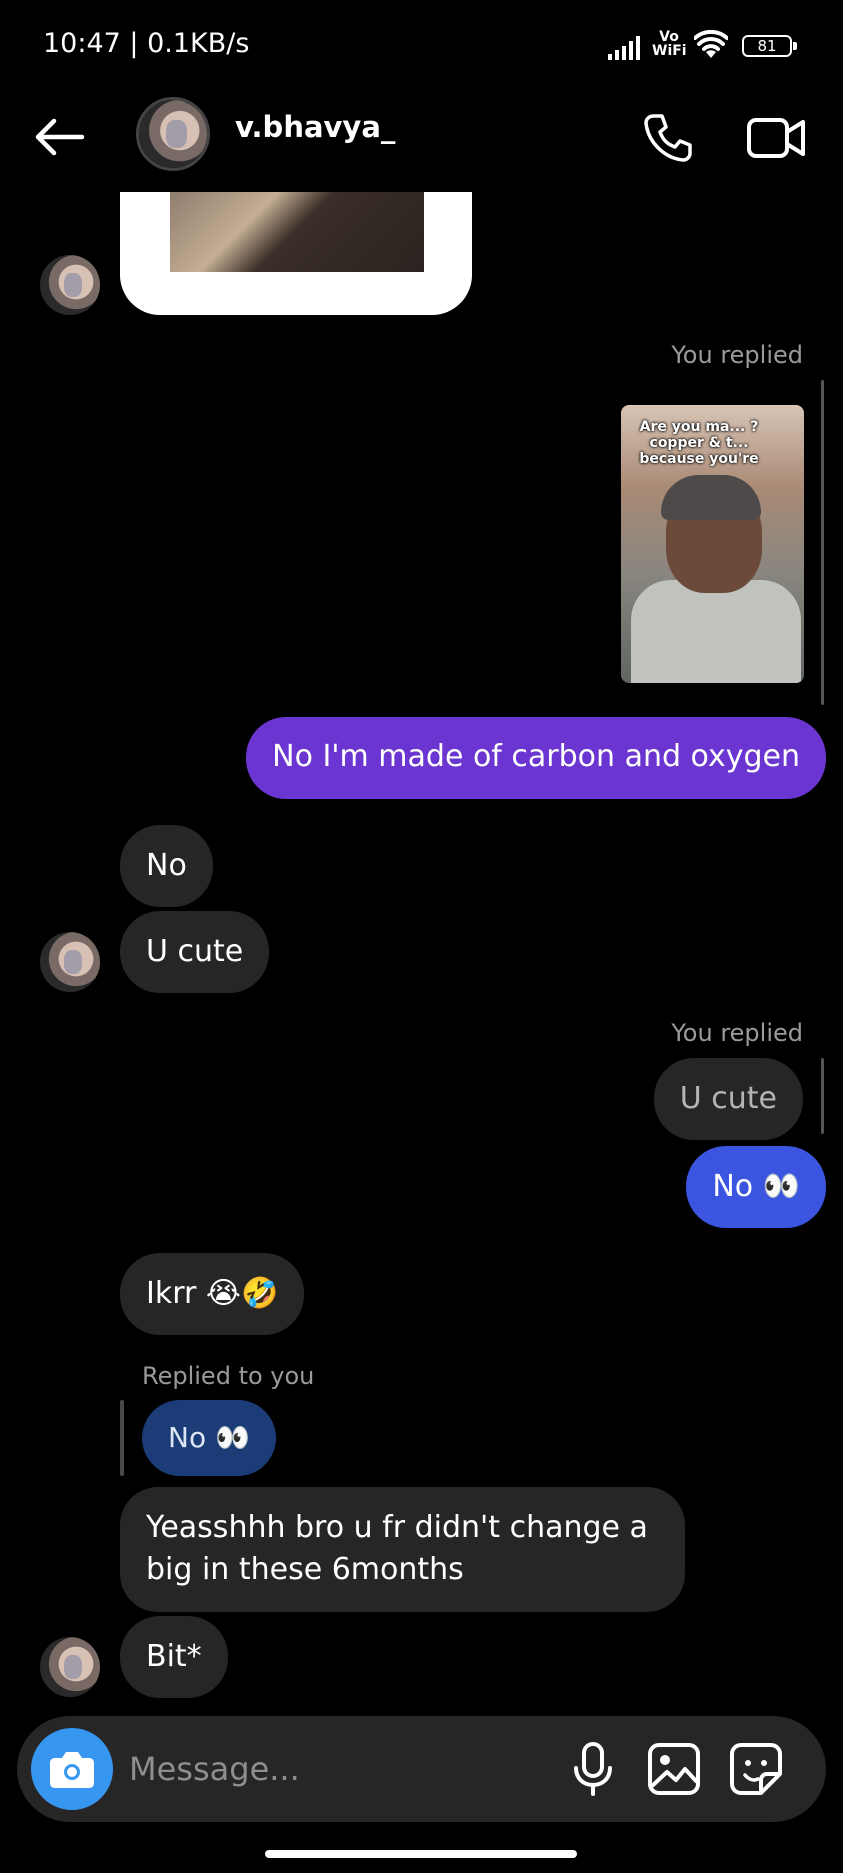  What do you see at coordinates (421, 46) in the screenshot?
I see `status-bar: 10:47 | 0.1KB/s Vo WiFi 81` at bounding box center [421, 46].